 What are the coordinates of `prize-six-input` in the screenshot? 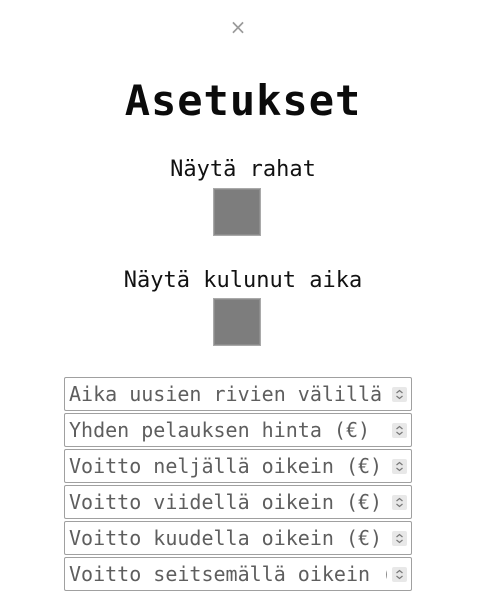 It's located at (226, 538).